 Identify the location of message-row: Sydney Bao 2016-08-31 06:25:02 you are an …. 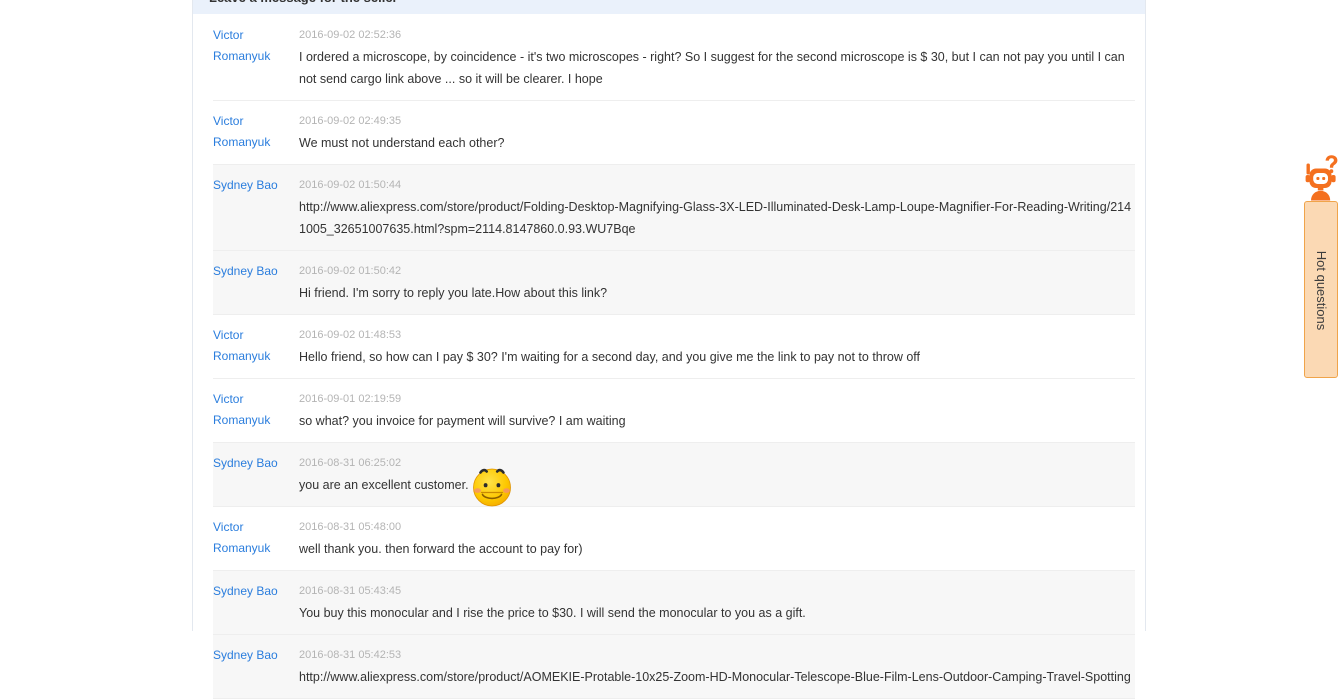
(674, 475).